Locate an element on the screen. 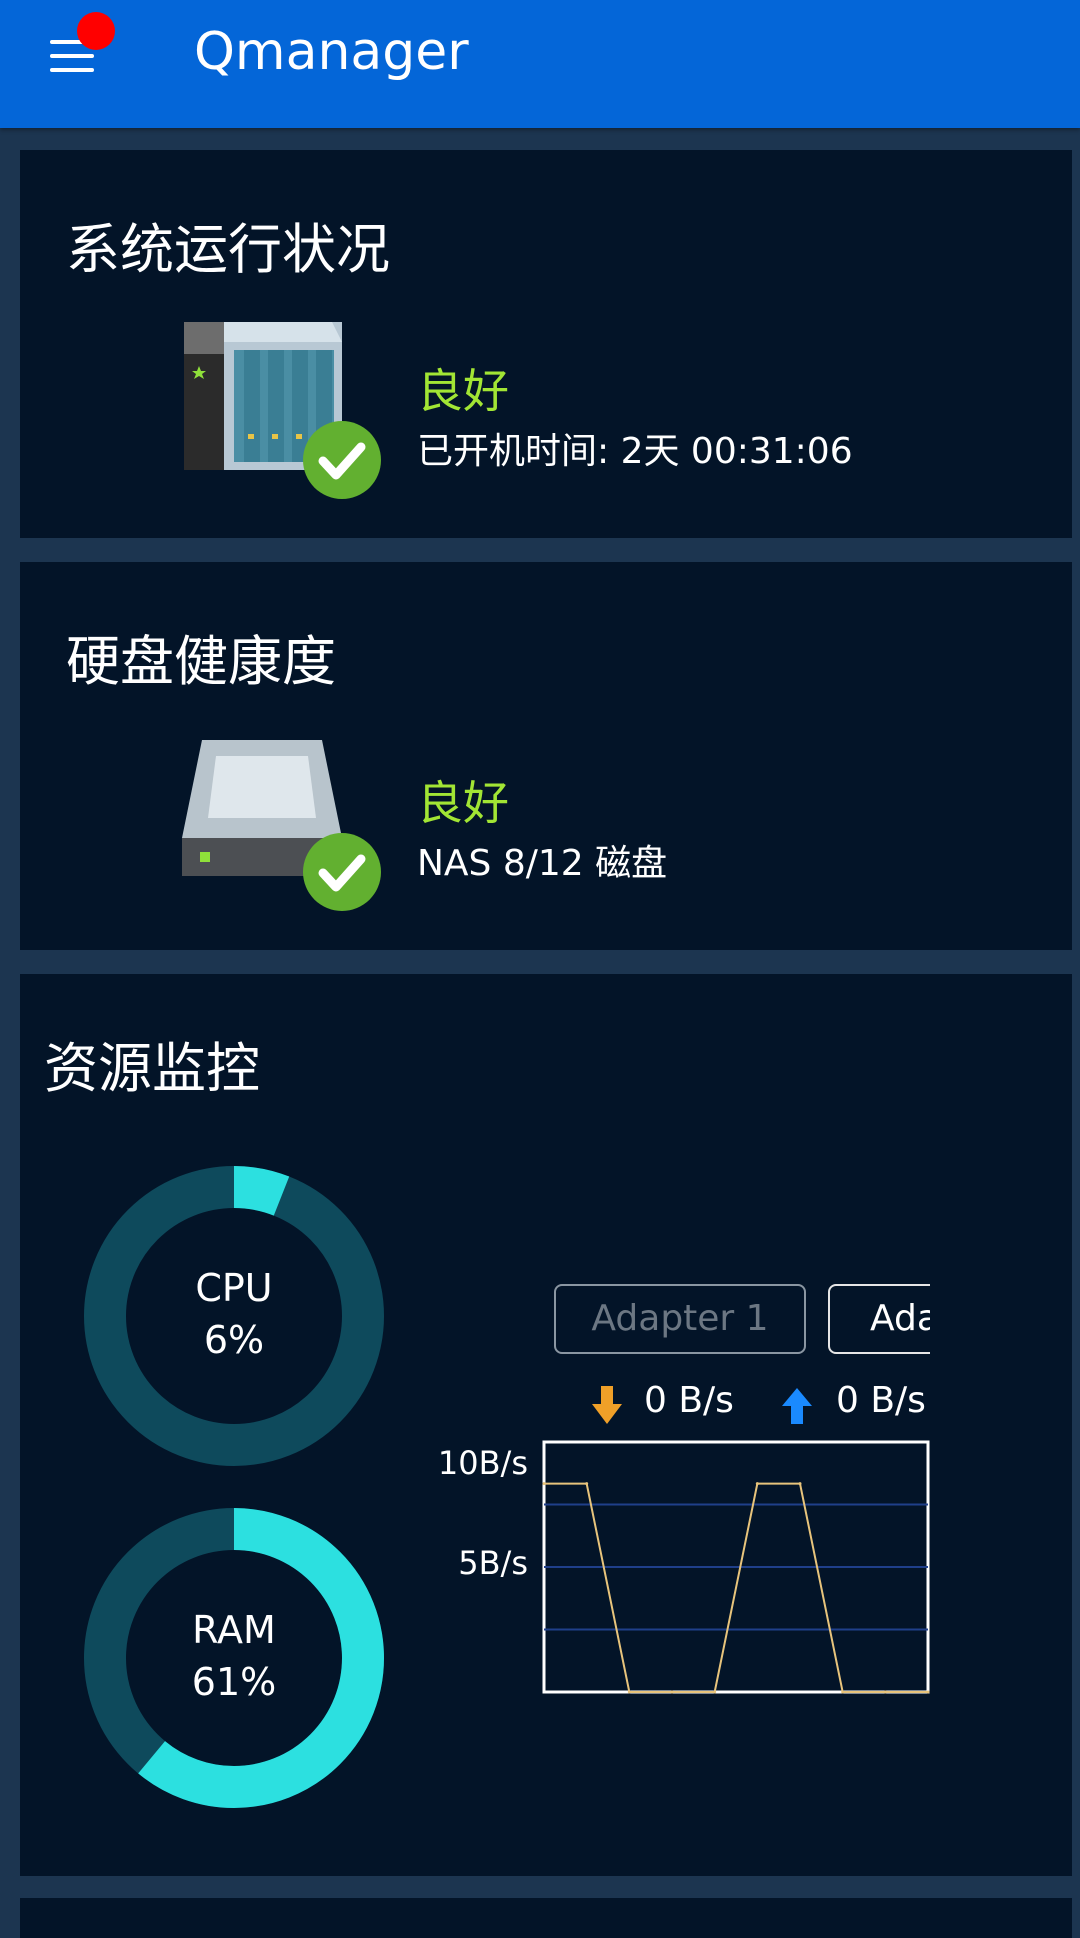  card-title: 资源监控 is located at coordinates (152, 1068).